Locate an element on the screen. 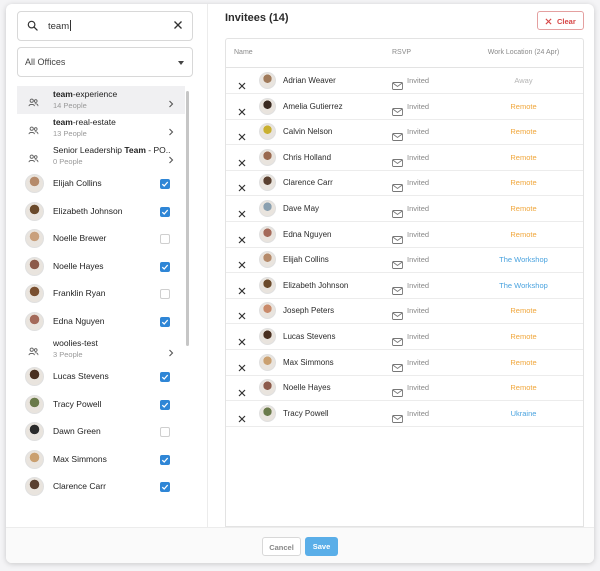 Image resolution: width=600 pixels, height=571 pixels. column-rsvp: RSVP is located at coordinates (402, 52).